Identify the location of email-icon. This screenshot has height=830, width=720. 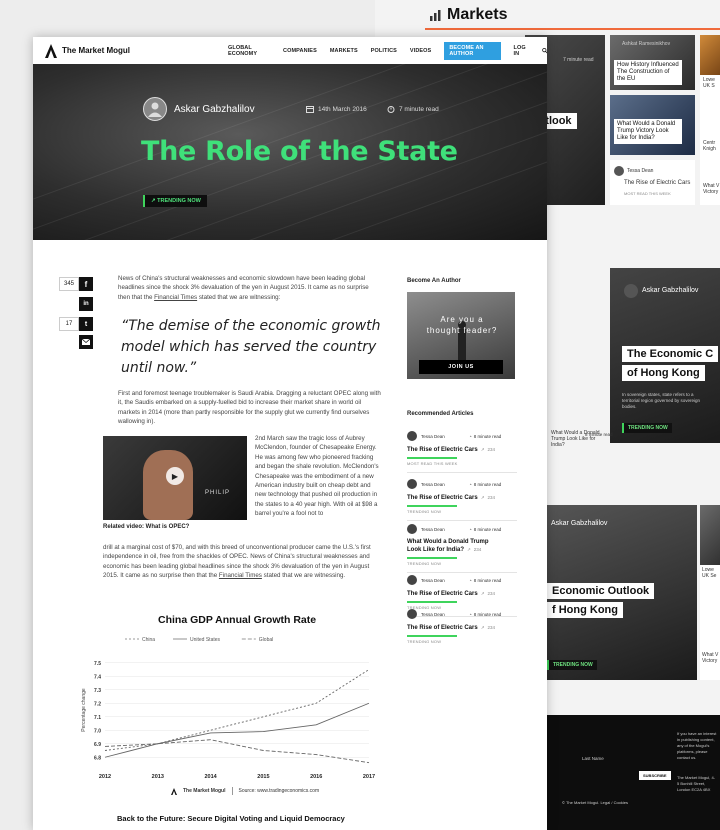
(86, 342).